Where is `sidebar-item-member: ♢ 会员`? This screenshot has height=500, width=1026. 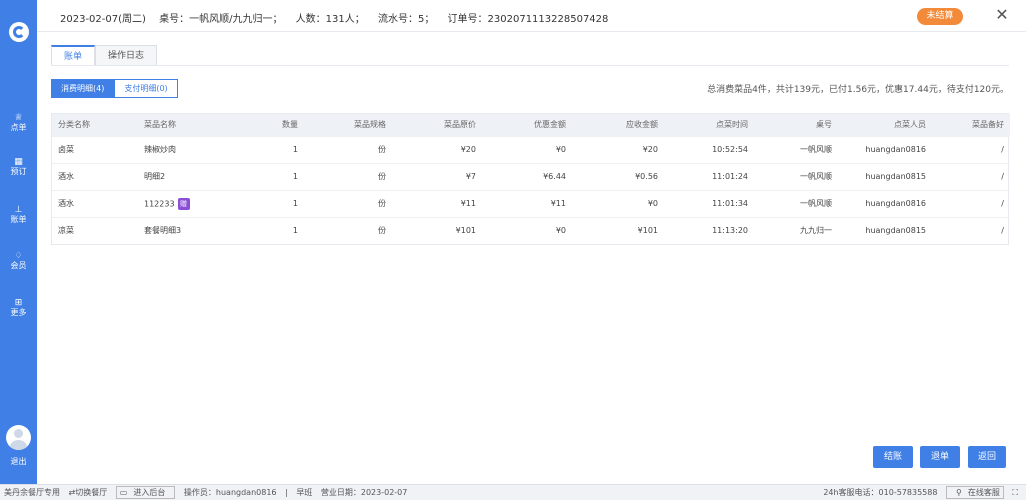 sidebar-item-member: ♢ 会员 is located at coordinates (18, 261).